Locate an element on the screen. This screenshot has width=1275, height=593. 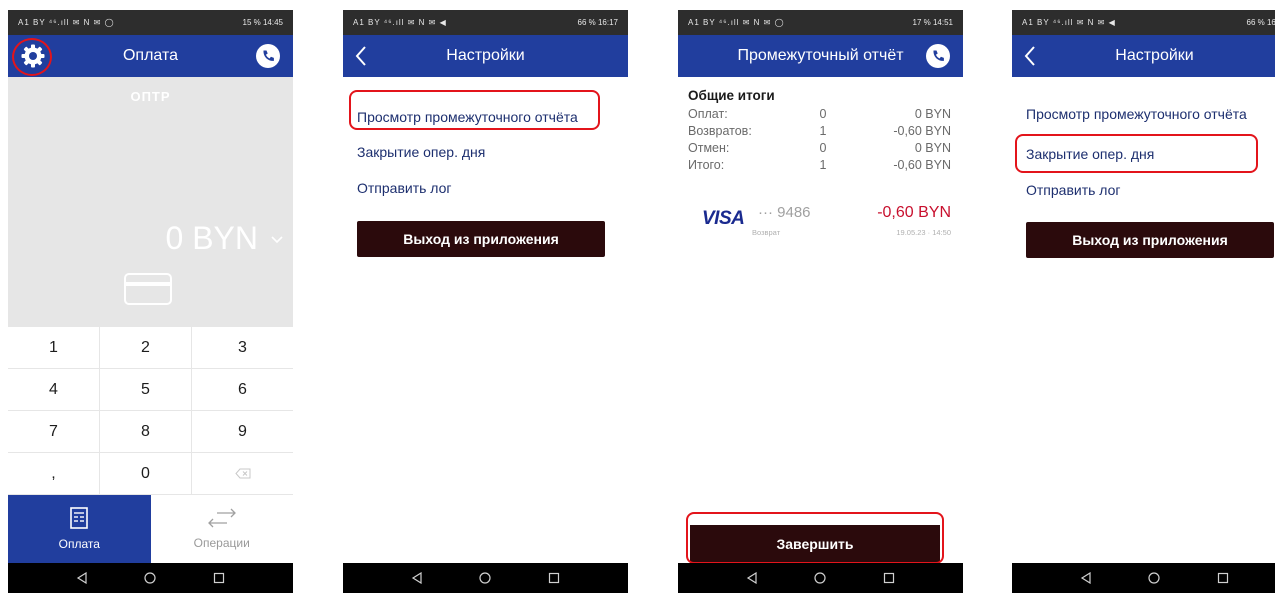
menu-close-day: Закрытие опер. дня is located at coordinates (421, 152).